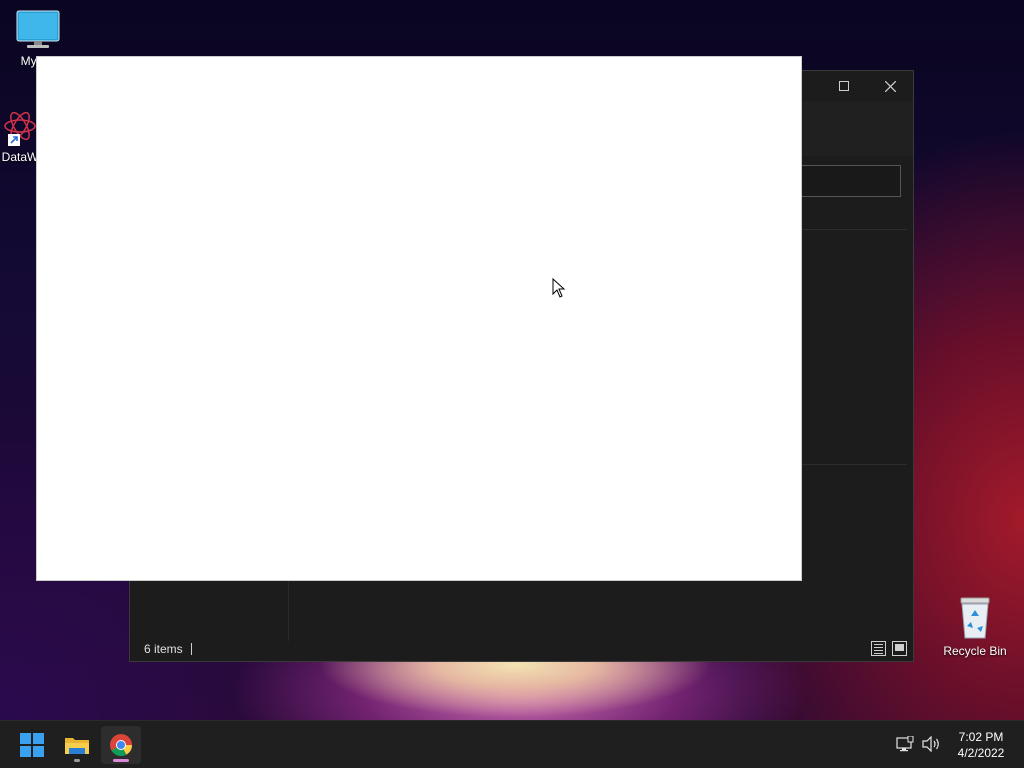  I want to click on datawin-app-icon, so click(20, 128).